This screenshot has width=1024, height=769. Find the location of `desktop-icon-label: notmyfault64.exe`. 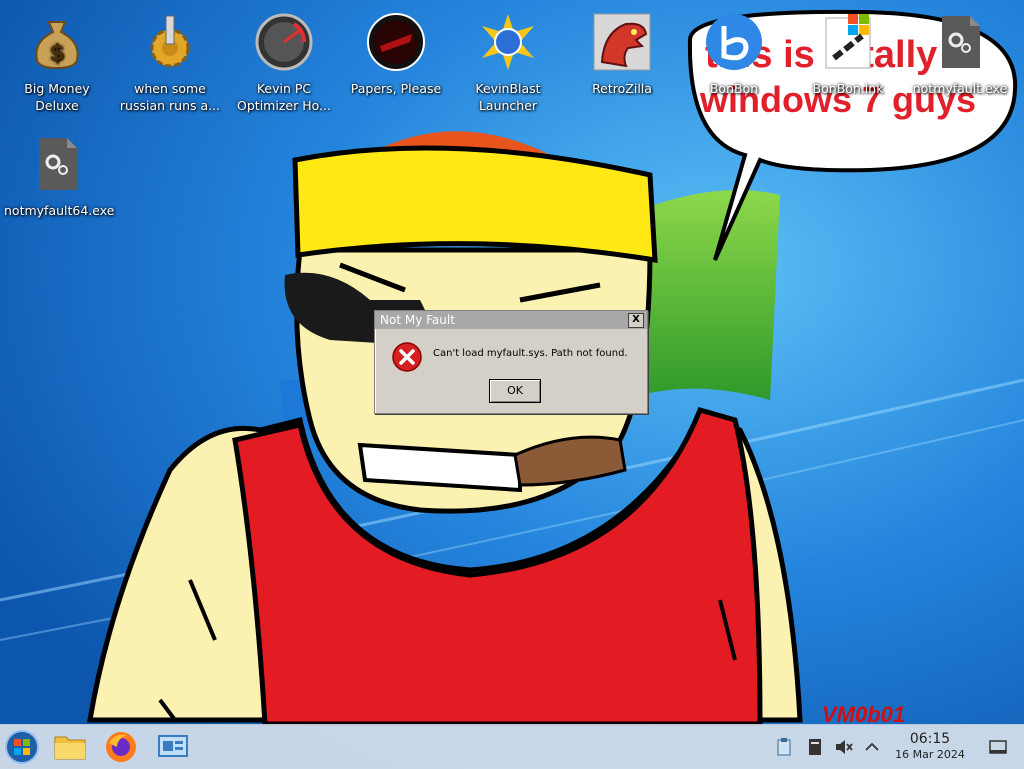

desktop-icon-label: notmyfault64.exe is located at coordinates (59, 210).